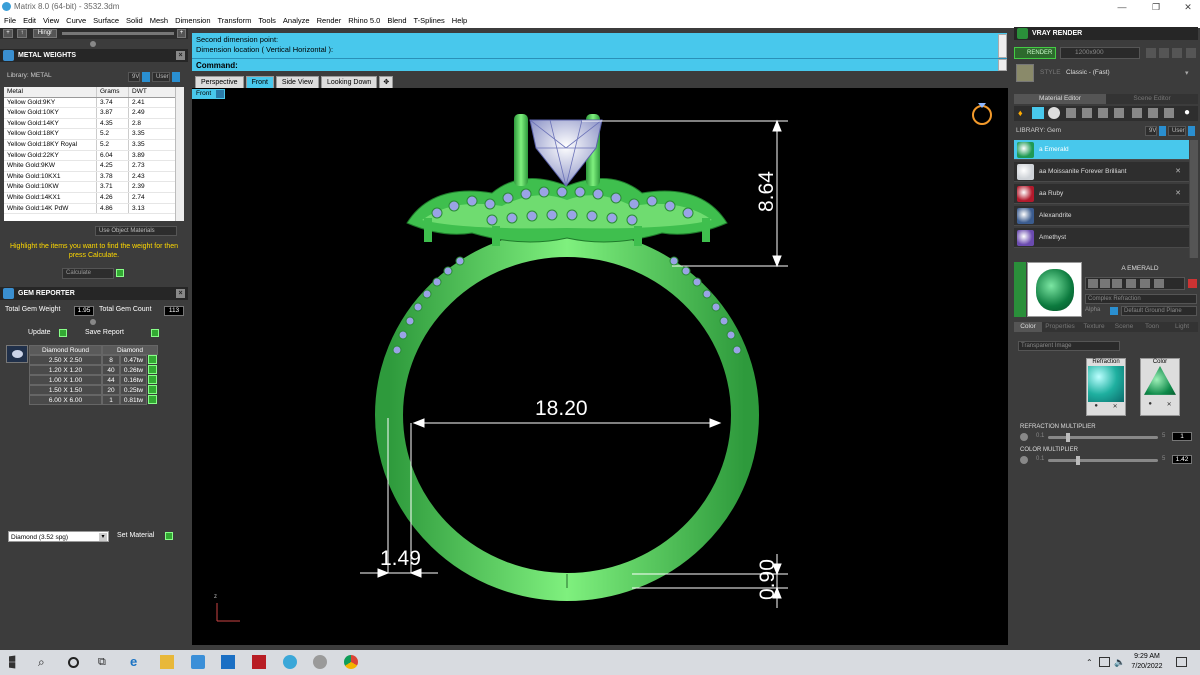 The height and width of the screenshot is (675, 1200). What do you see at coordinates (1181, 662) in the screenshot?
I see `notifications-icon` at bounding box center [1181, 662].